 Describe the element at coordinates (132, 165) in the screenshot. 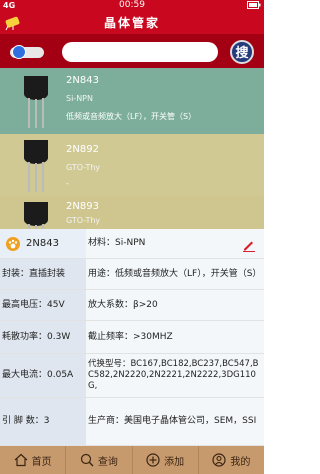

I see `list-item: 2N892 GTO-Thy -` at that location.